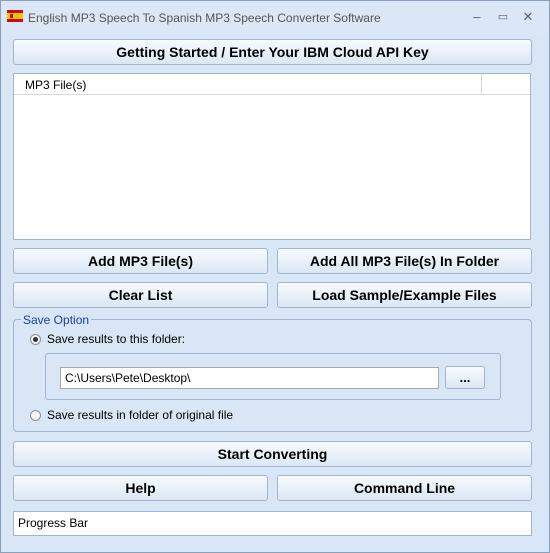 The width and height of the screenshot is (550, 553). What do you see at coordinates (477, 17) in the screenshot?
I see `minimize-button: –` at bounding box center [477, 17].